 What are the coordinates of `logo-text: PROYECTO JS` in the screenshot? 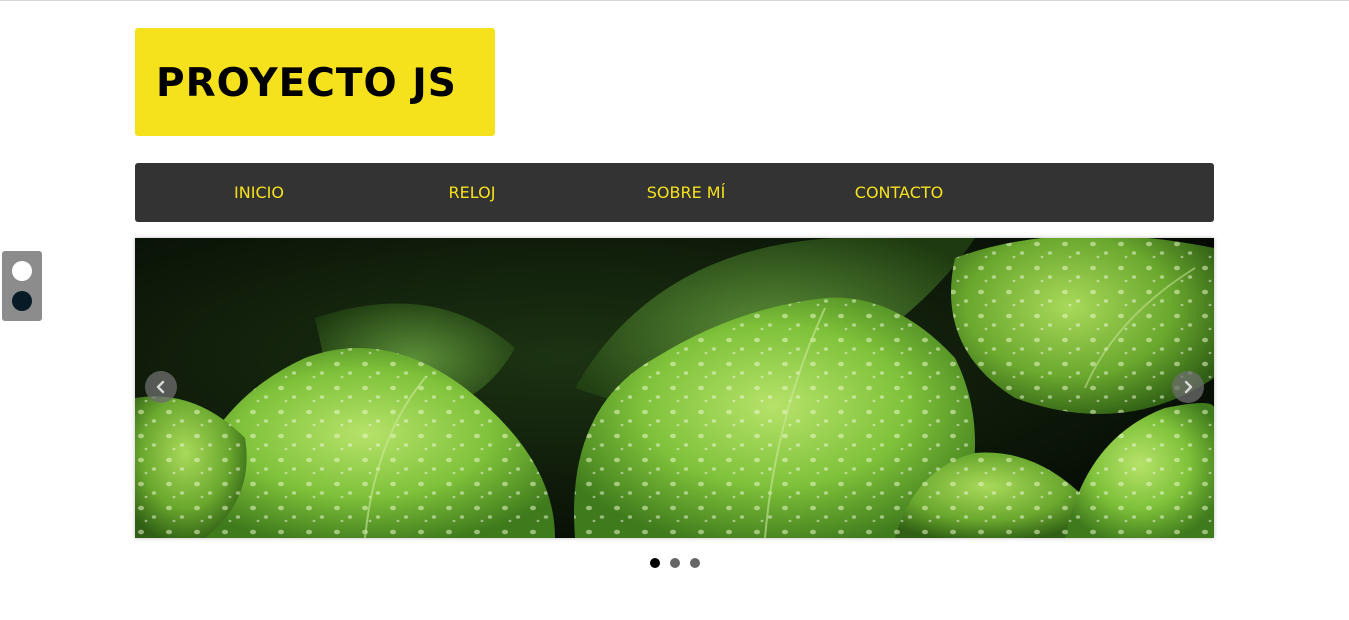 It's located at (306, 83).